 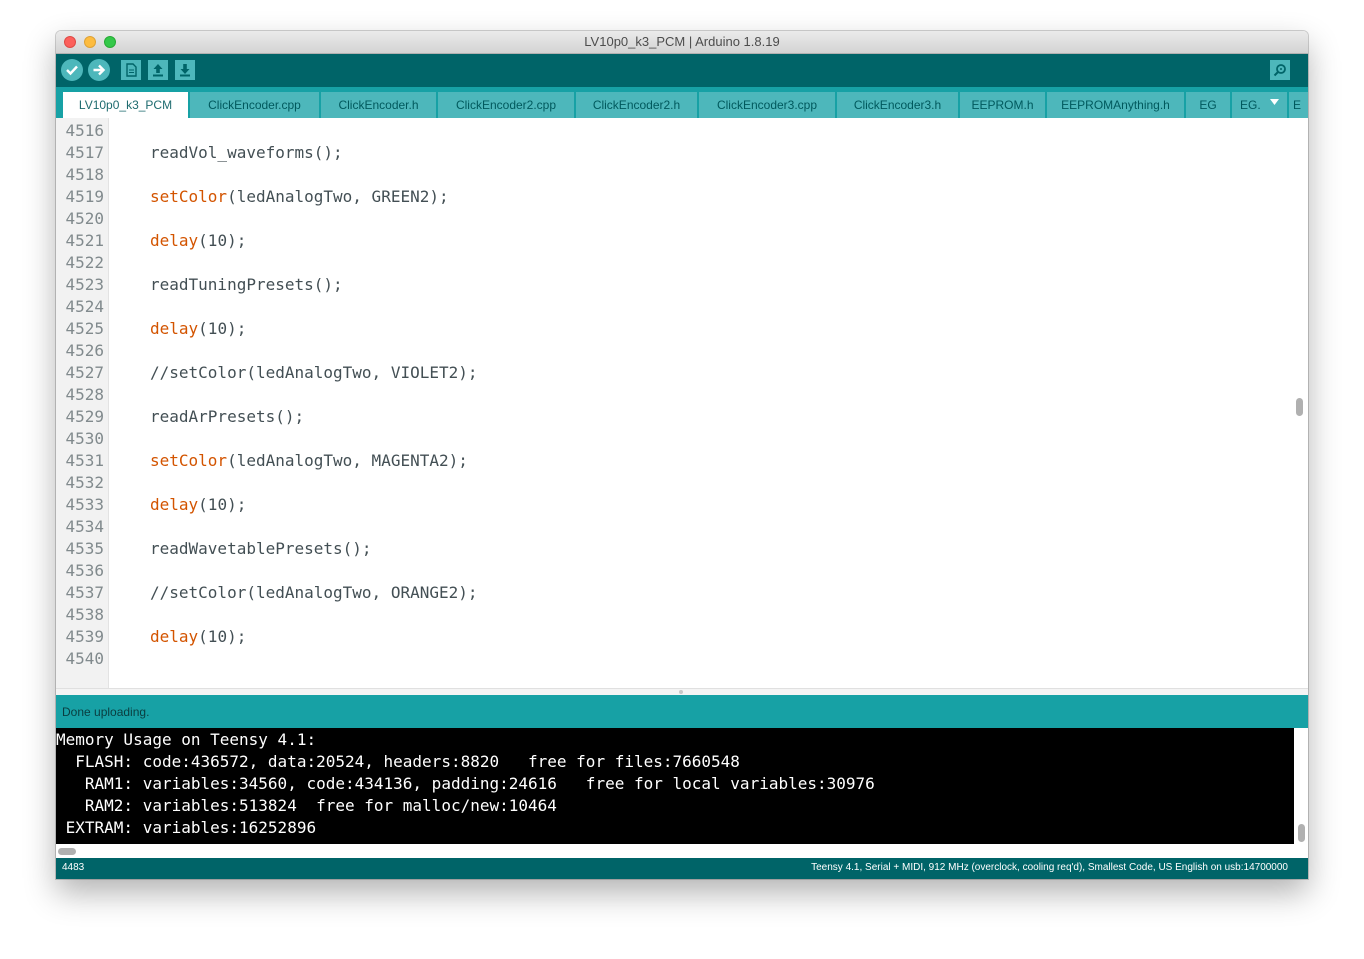 What do you see at coordinates (186, 827) in the screenshot?
I see `console-line: EXTRAM: variables:16252896` at bounding box center [186, 827].